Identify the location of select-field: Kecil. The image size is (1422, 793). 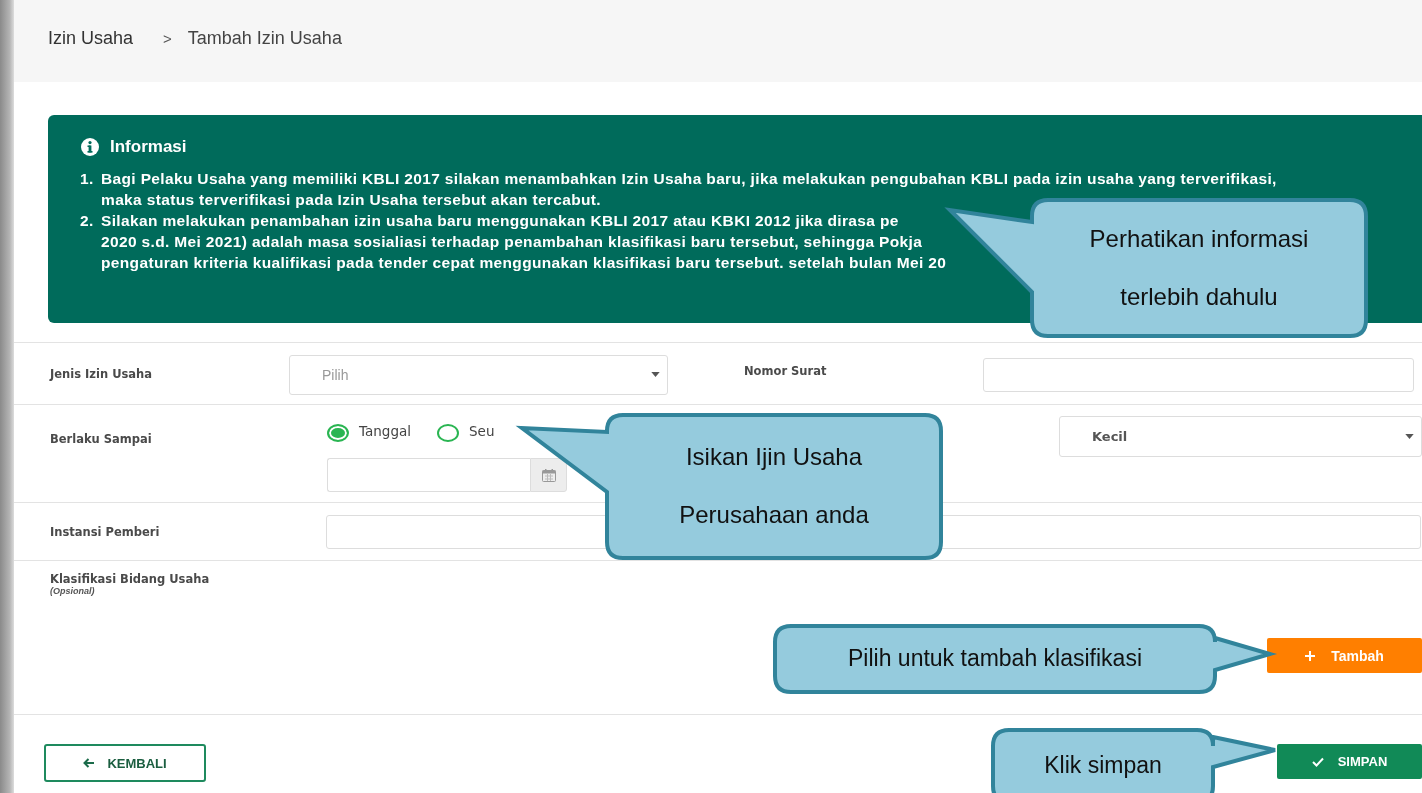
(1240, 436).